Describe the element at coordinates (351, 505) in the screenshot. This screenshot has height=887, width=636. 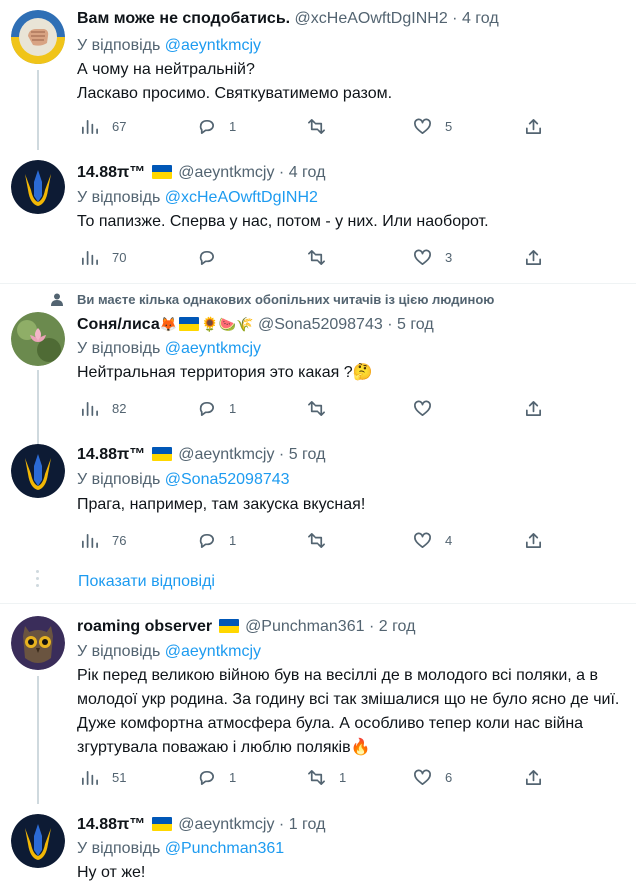
I see `tweet-text: Прага, например, там закуска вкусная!` at that location.